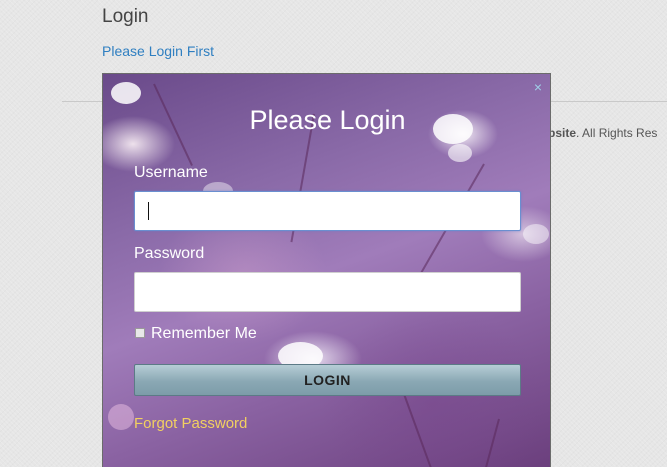 This screenshot has width=667, height=467. Describe the element at coordinates (538, 87) in the screenshot. I see `close-icon: ×` at that location.